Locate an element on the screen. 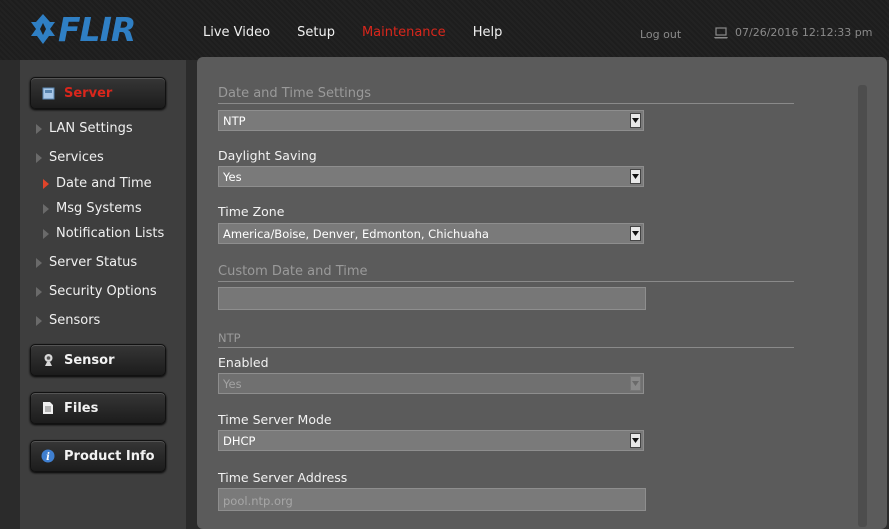  info-icon: i is located at coordinates (48, 456).